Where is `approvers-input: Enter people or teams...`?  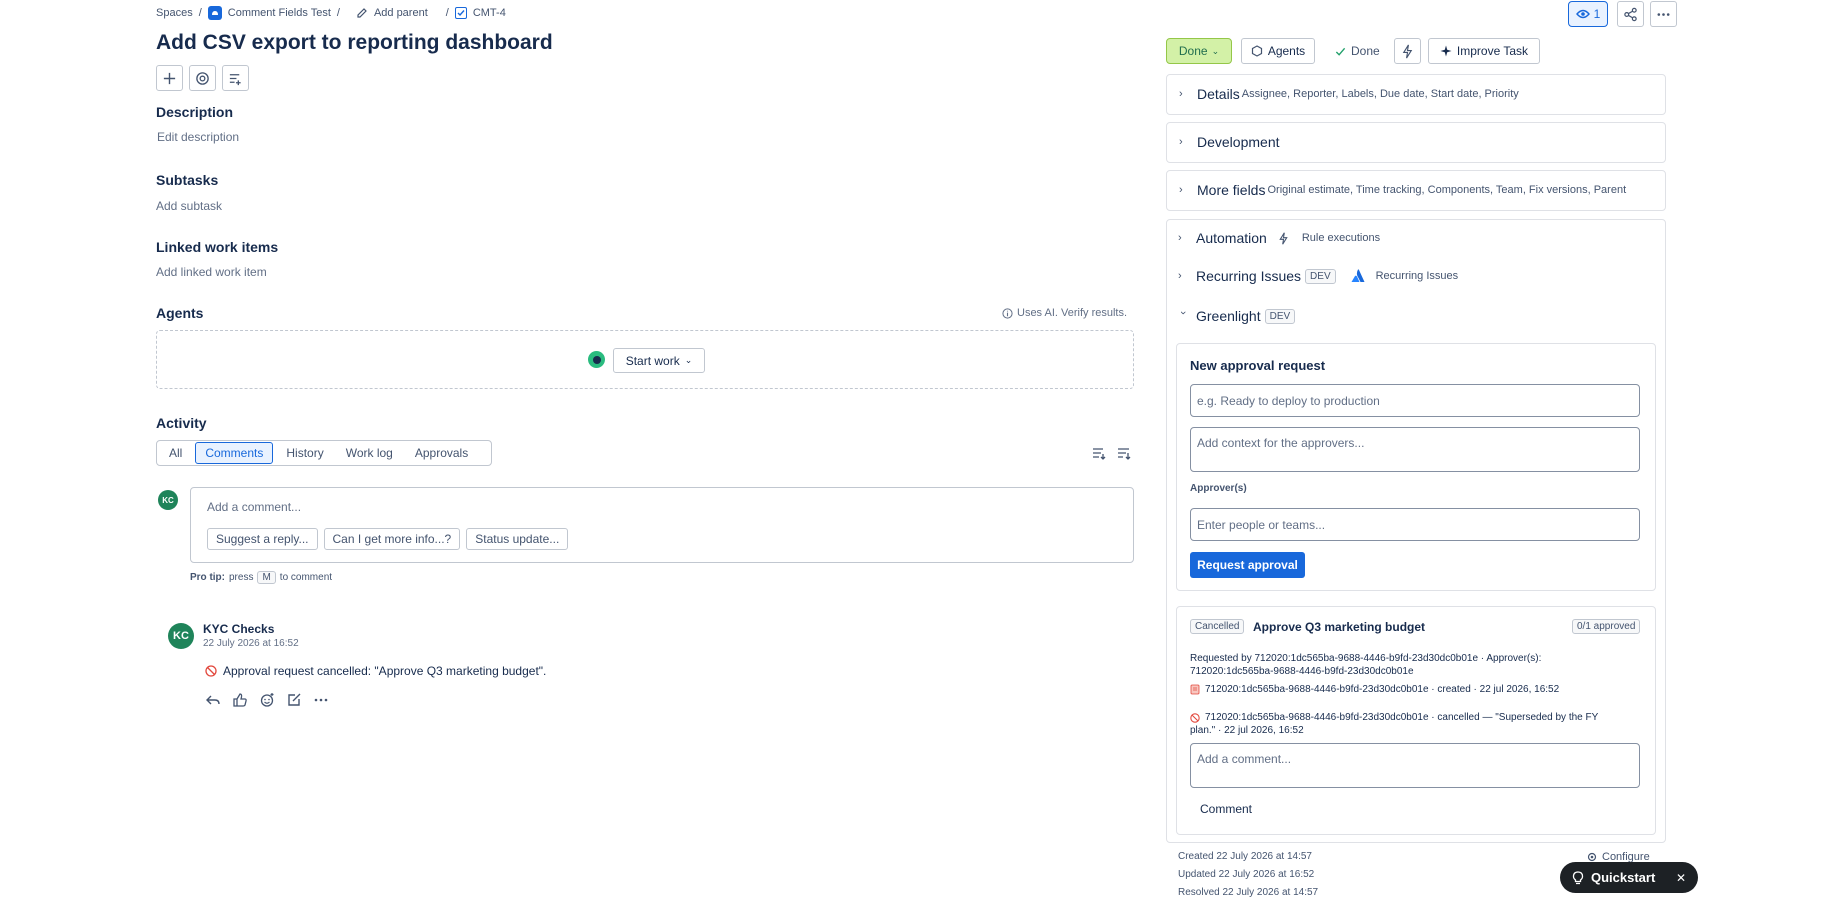
approvers-input: Enter people or teams... is located at coordinates (1415, 524).